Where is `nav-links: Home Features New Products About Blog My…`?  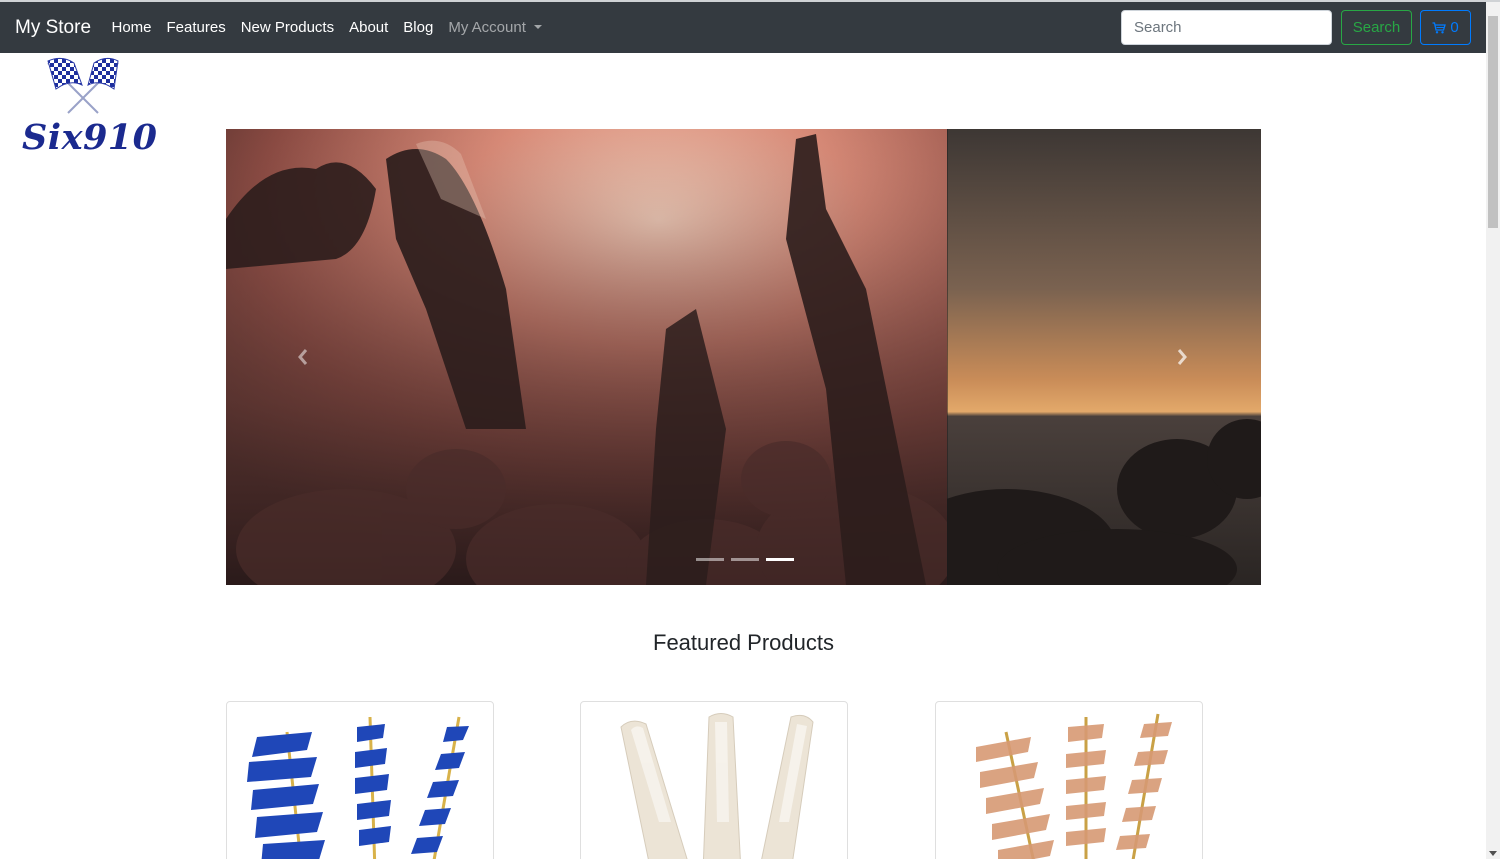 nav-links: Home Features New Products About Blog My… is located at coordinates (326, 27).